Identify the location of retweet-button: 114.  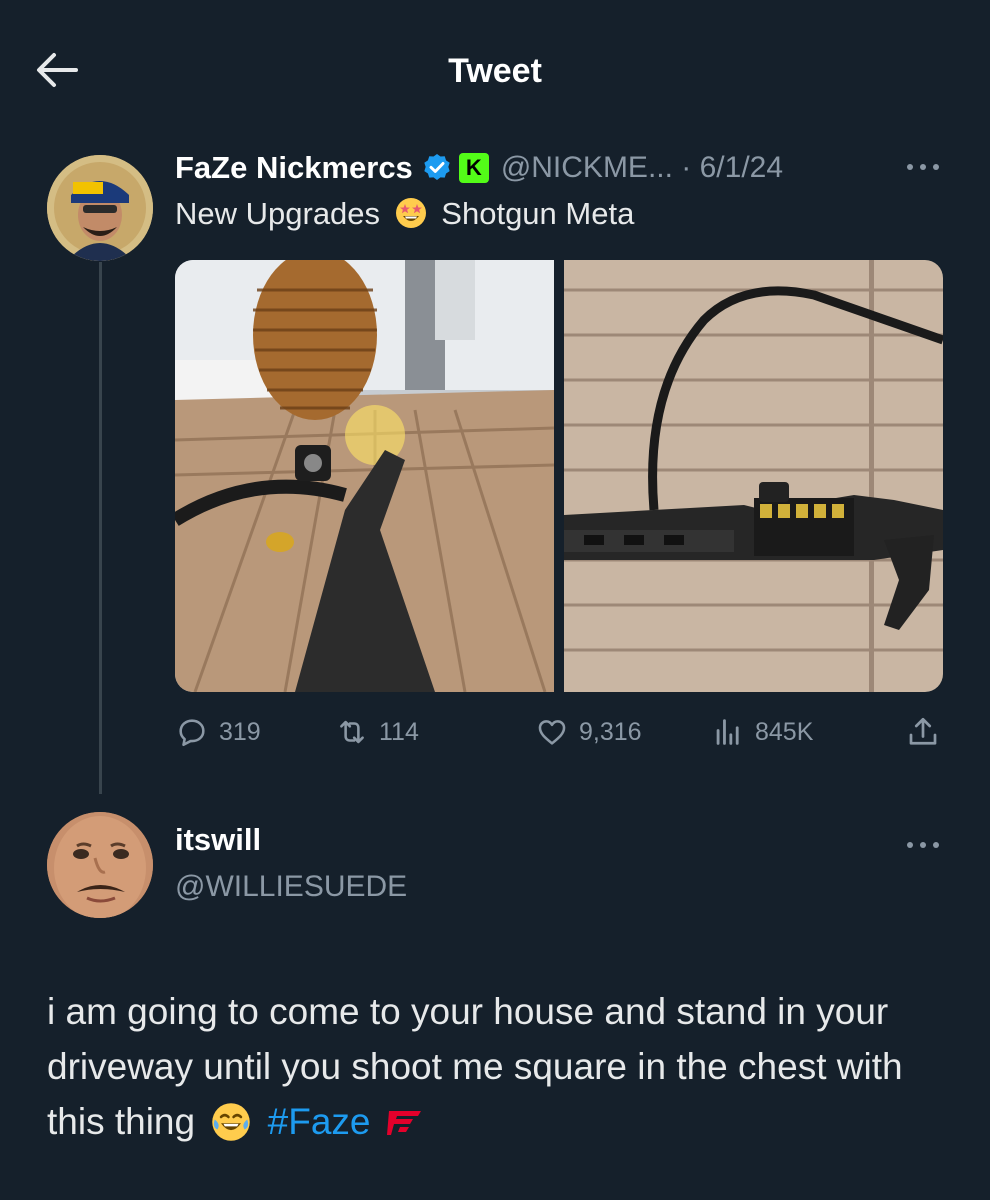
(377, 732).